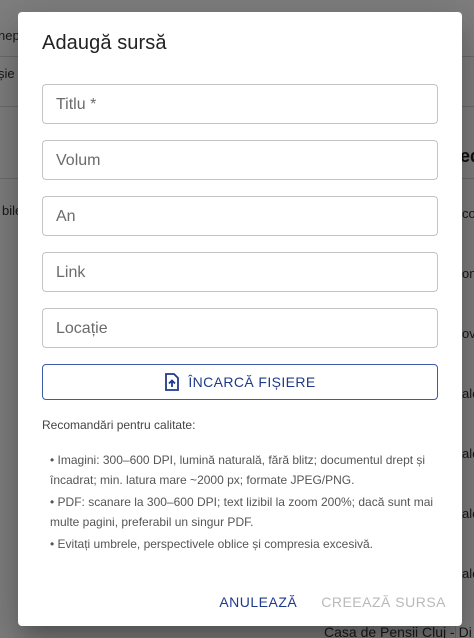 The height and width of the screenshot is (638, 474). I want to click on recommendations-title: Recomandări pentru calitate:, so click(119, 425).